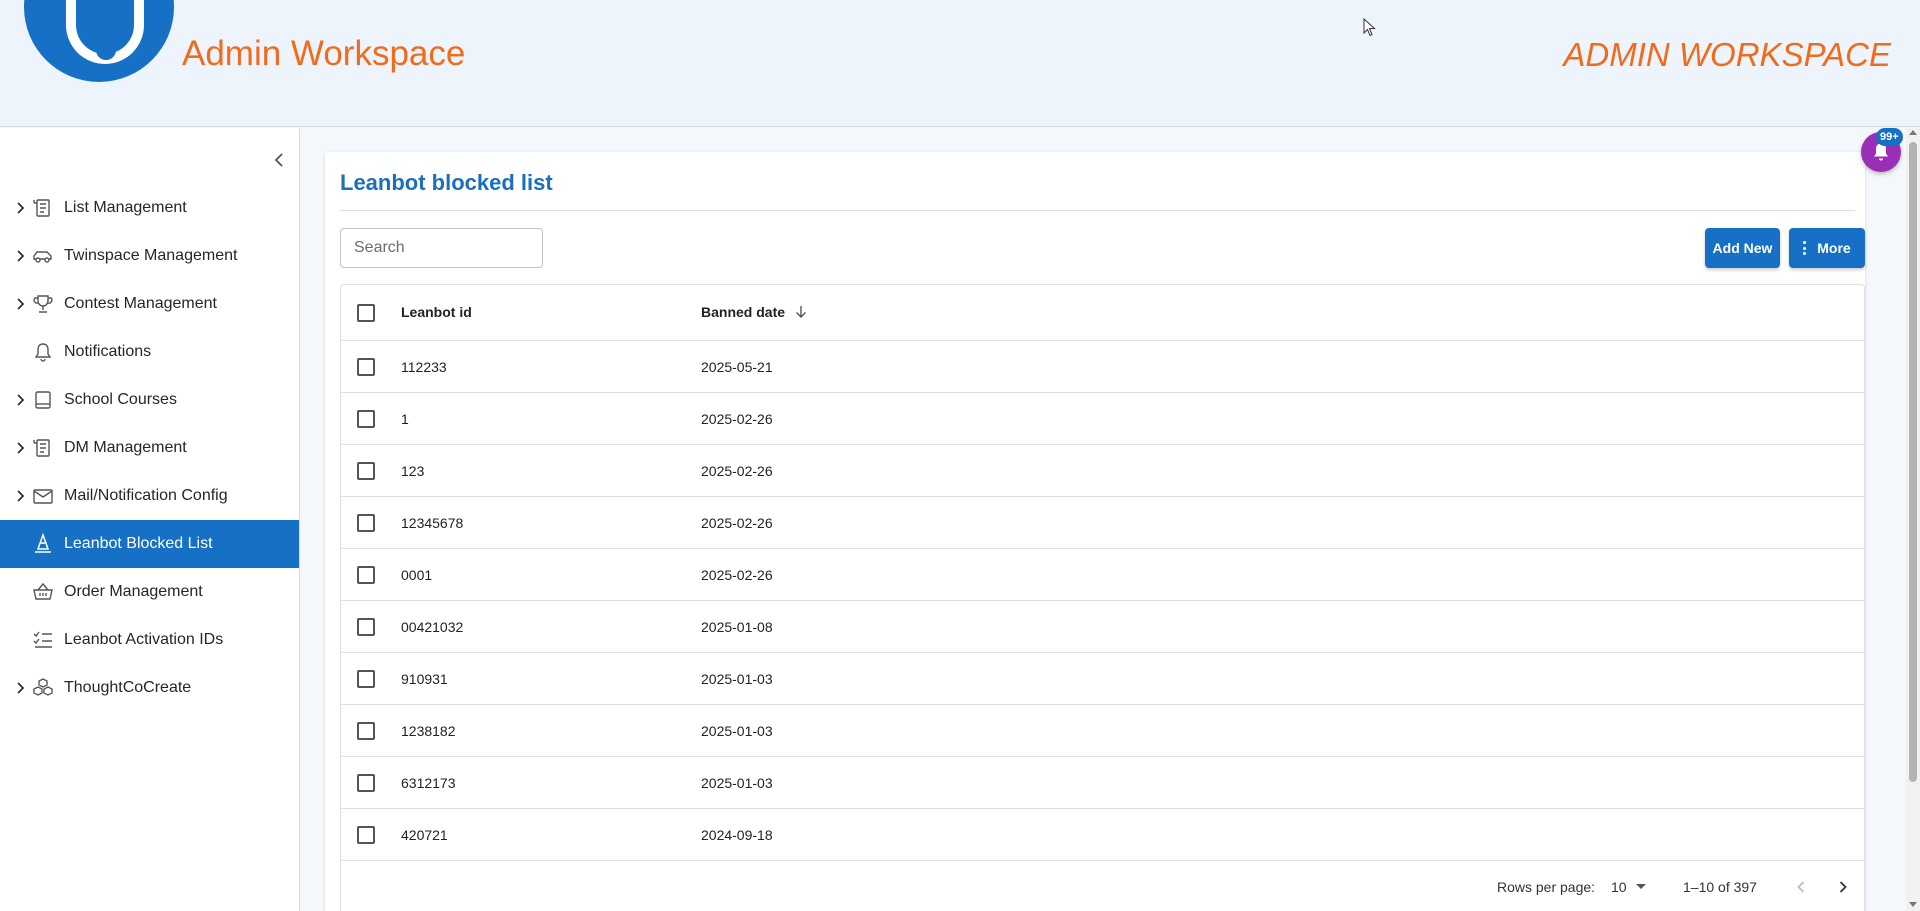 This screenshot has height=911, width=1920. I want to click on sidebar-item-list-management: List Management, so click(149, 208).